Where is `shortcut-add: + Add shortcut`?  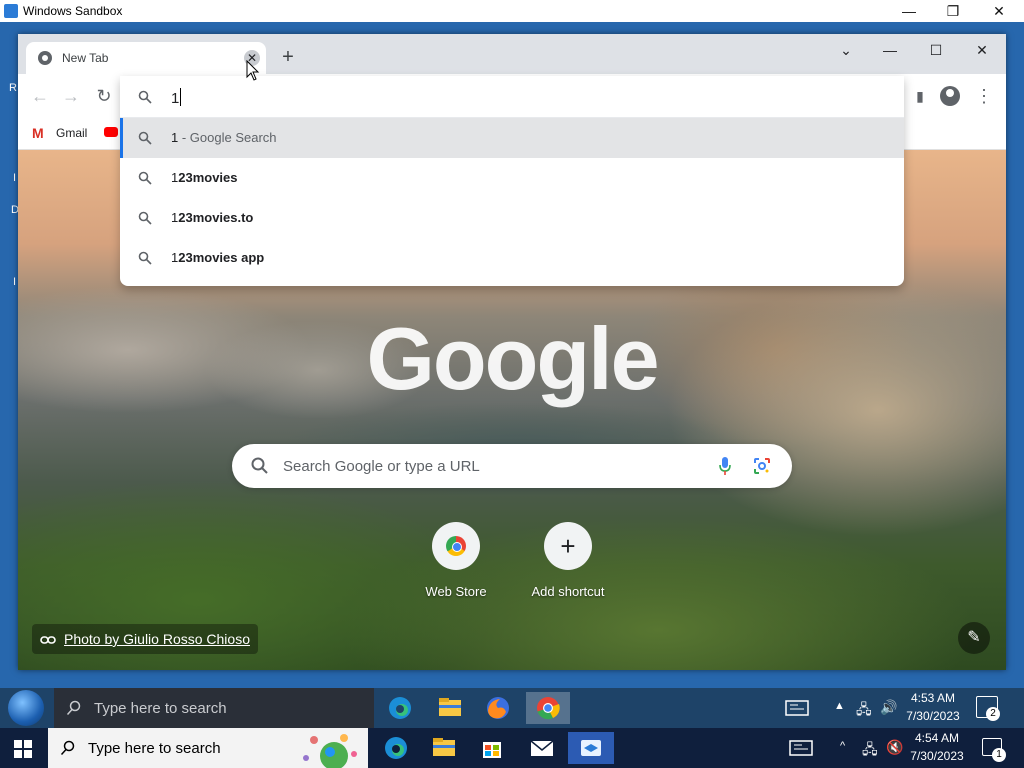
shortcut-add: + Add shortcut is located at coordinates (568, 560).